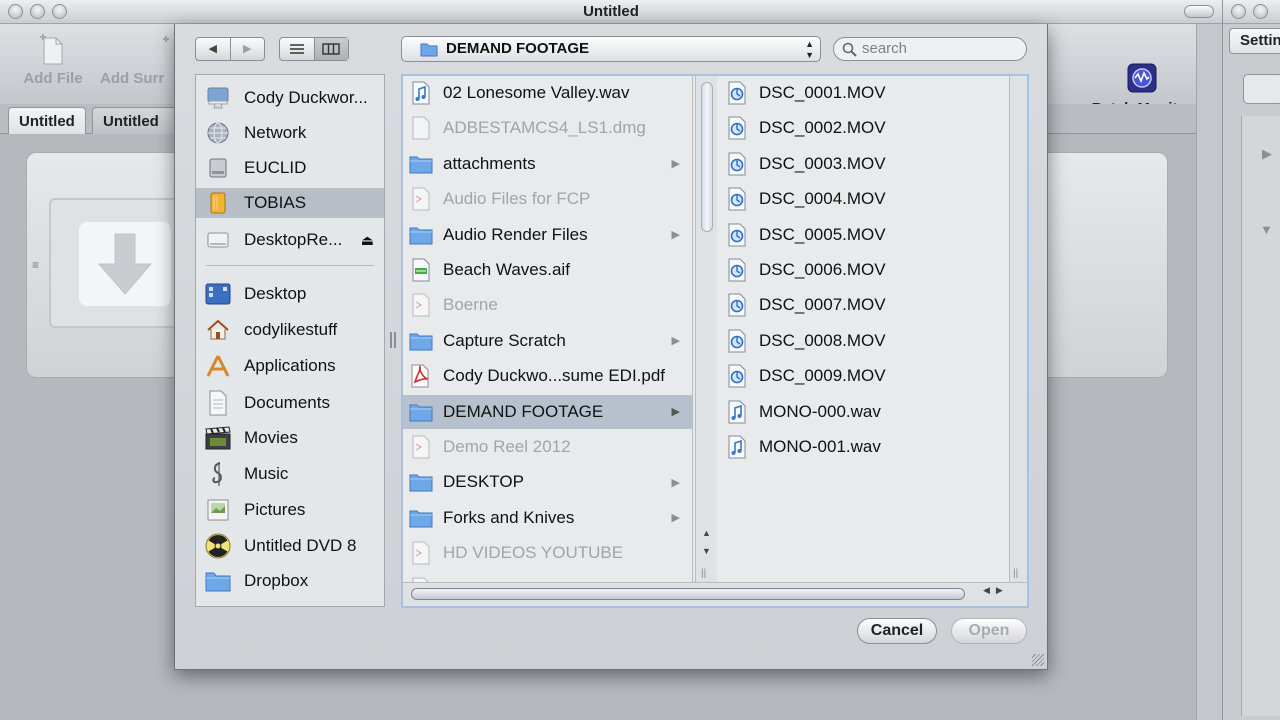 The image size is (1280, 720). What do you see at coordinates (930, 49) in the screenshot?
I see `search-field: search` at bounding box center [930, 49].